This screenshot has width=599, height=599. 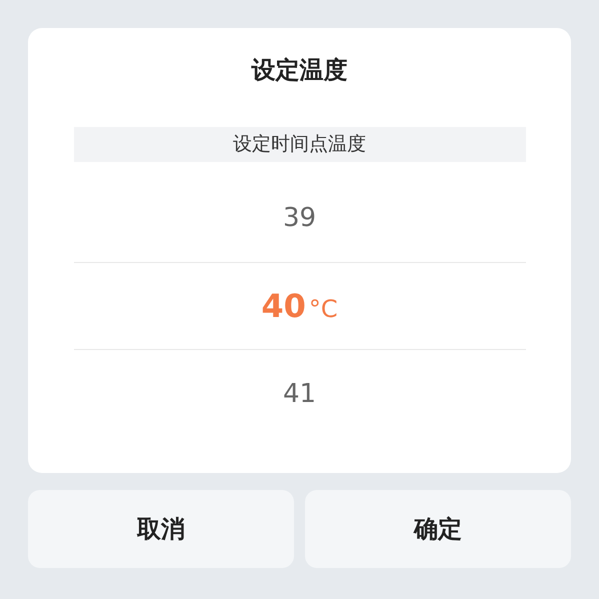 I want to click on picker-option: 39, so click(x=300, y=218).